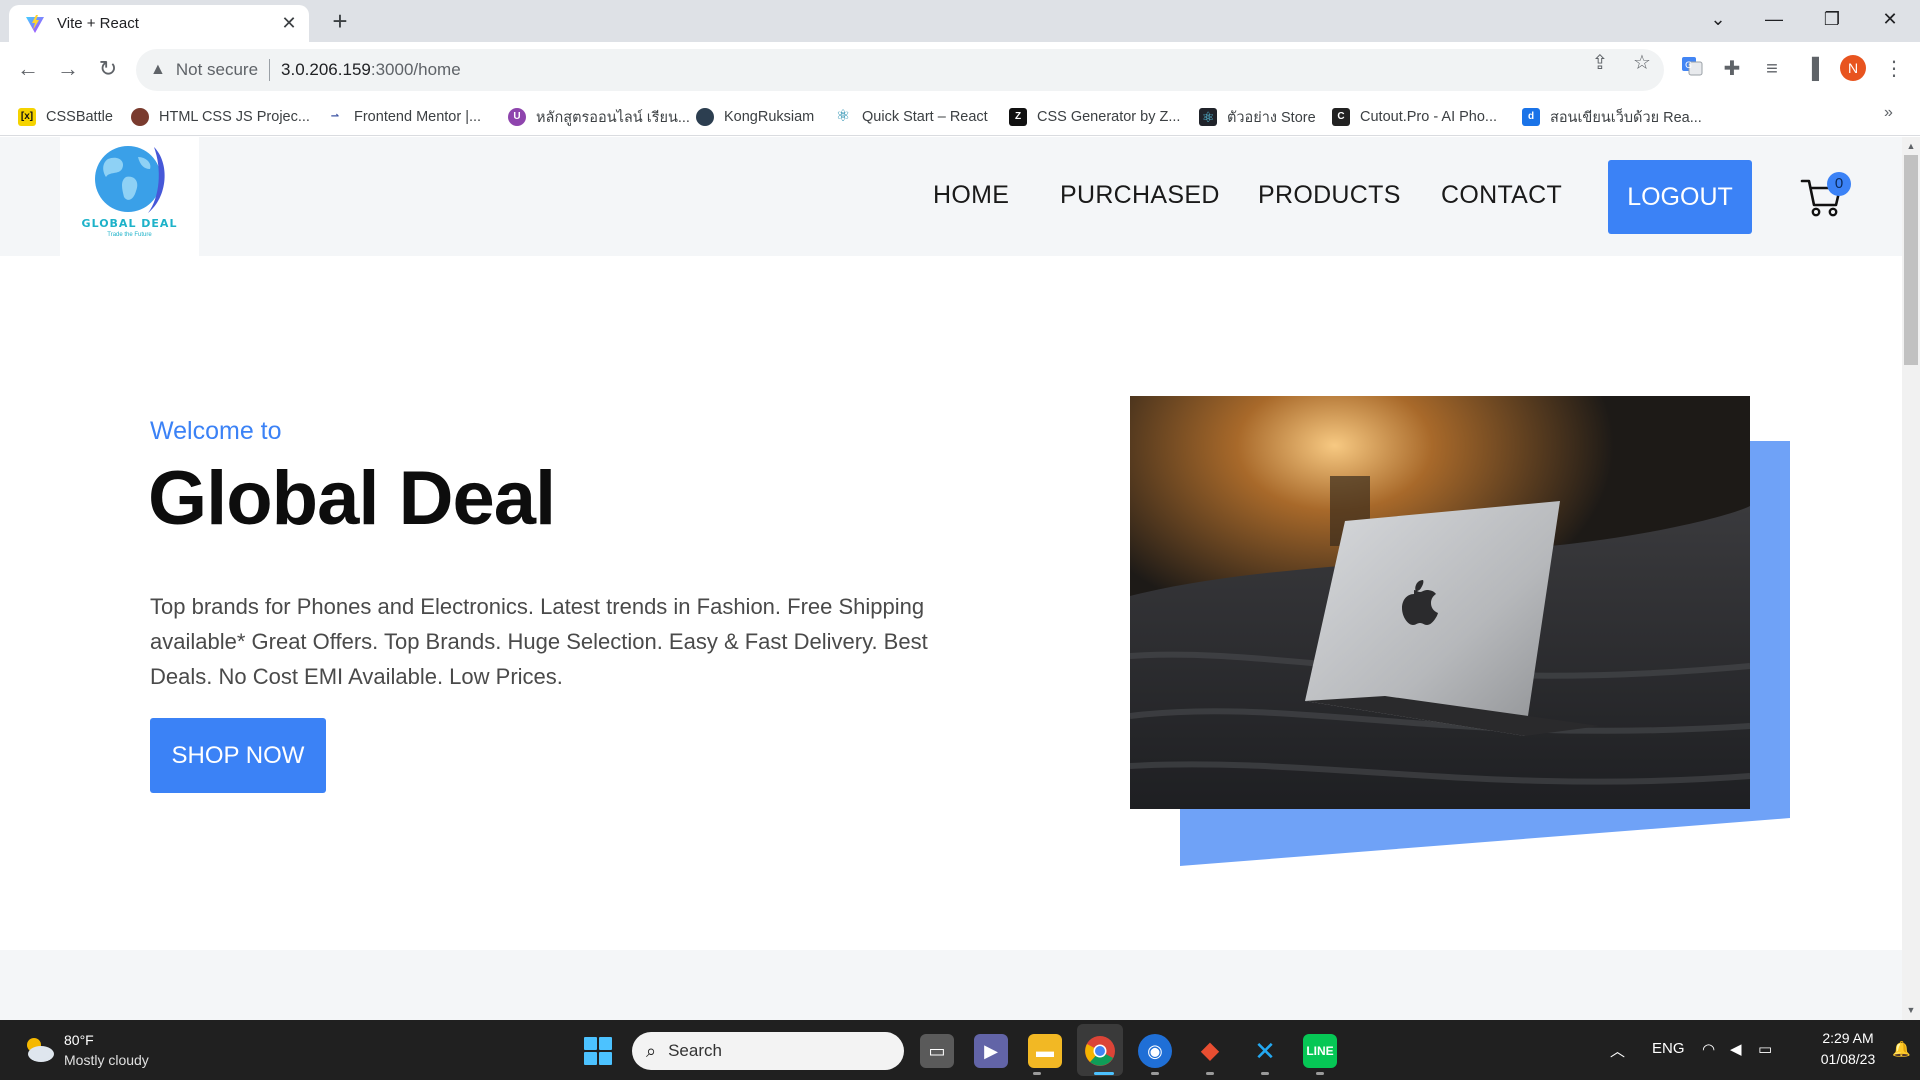  What do you see at coordinates (1688, 66) in the screenshot?
I see `svg-text: G` at bounding box center [1688, 66].